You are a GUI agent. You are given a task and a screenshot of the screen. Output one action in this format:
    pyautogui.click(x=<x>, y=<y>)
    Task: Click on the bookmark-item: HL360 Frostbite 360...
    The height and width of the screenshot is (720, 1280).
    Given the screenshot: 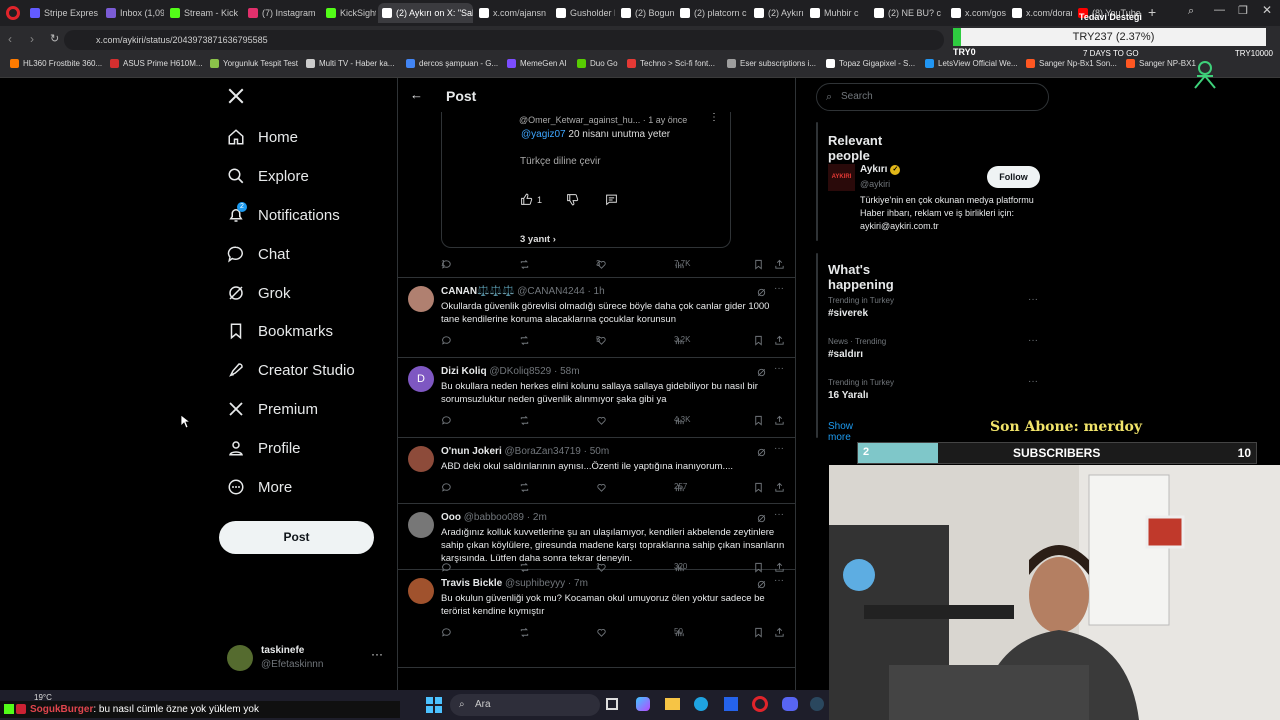 What is the action you would take?
    pyautogui.click(x=56, y=63)
    